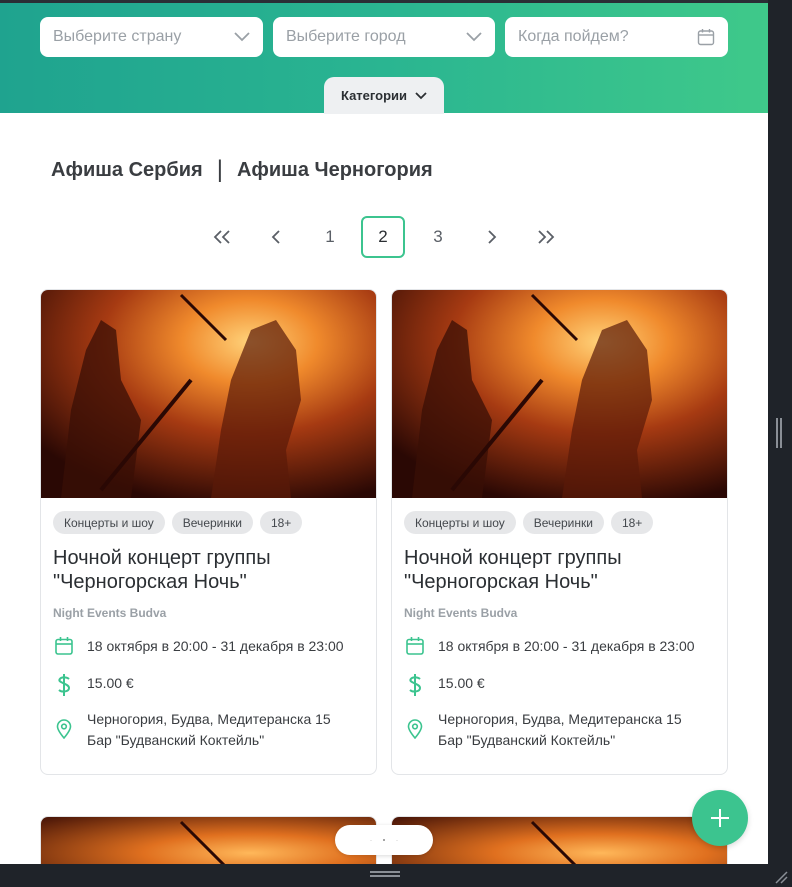 This screenshot has width=792, height=887. Describe the element at coordinates (573, 36) in the screenshot. I see `date-picker-placeholder: Когда пойдем?` at that location.